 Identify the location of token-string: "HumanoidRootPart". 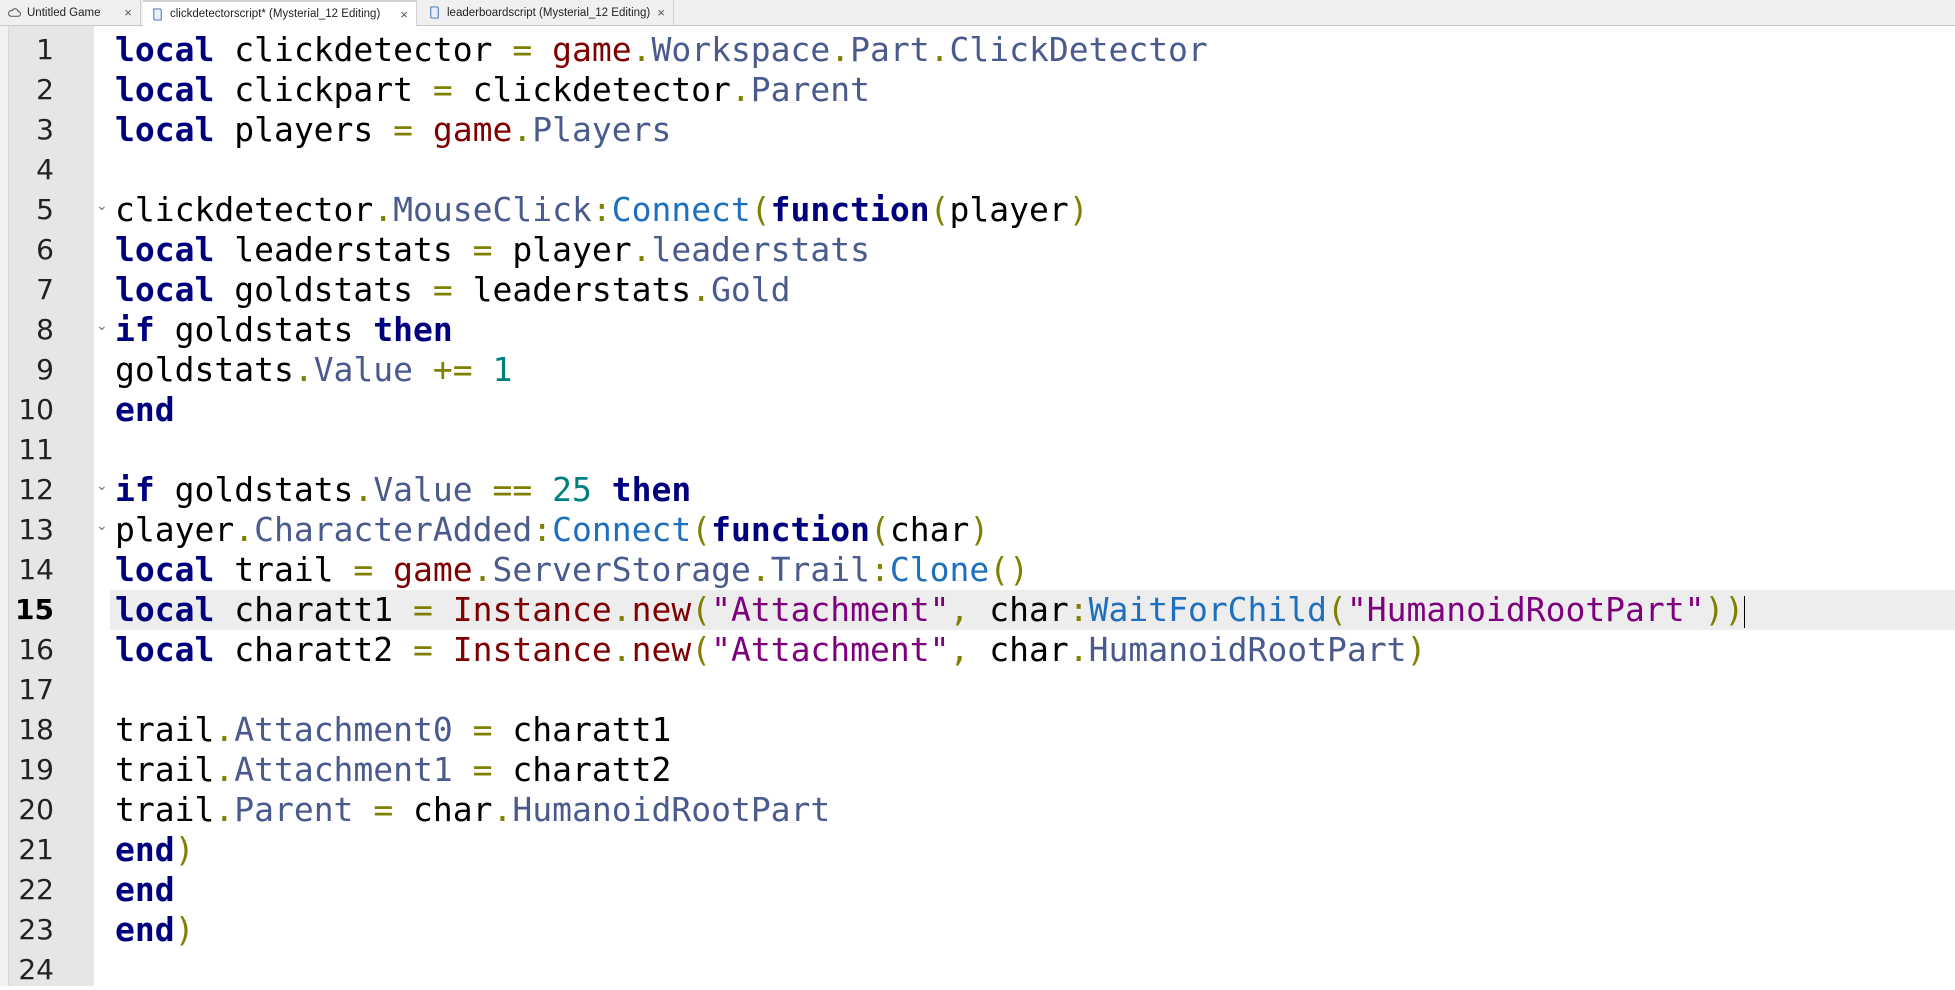
(1525, 609).